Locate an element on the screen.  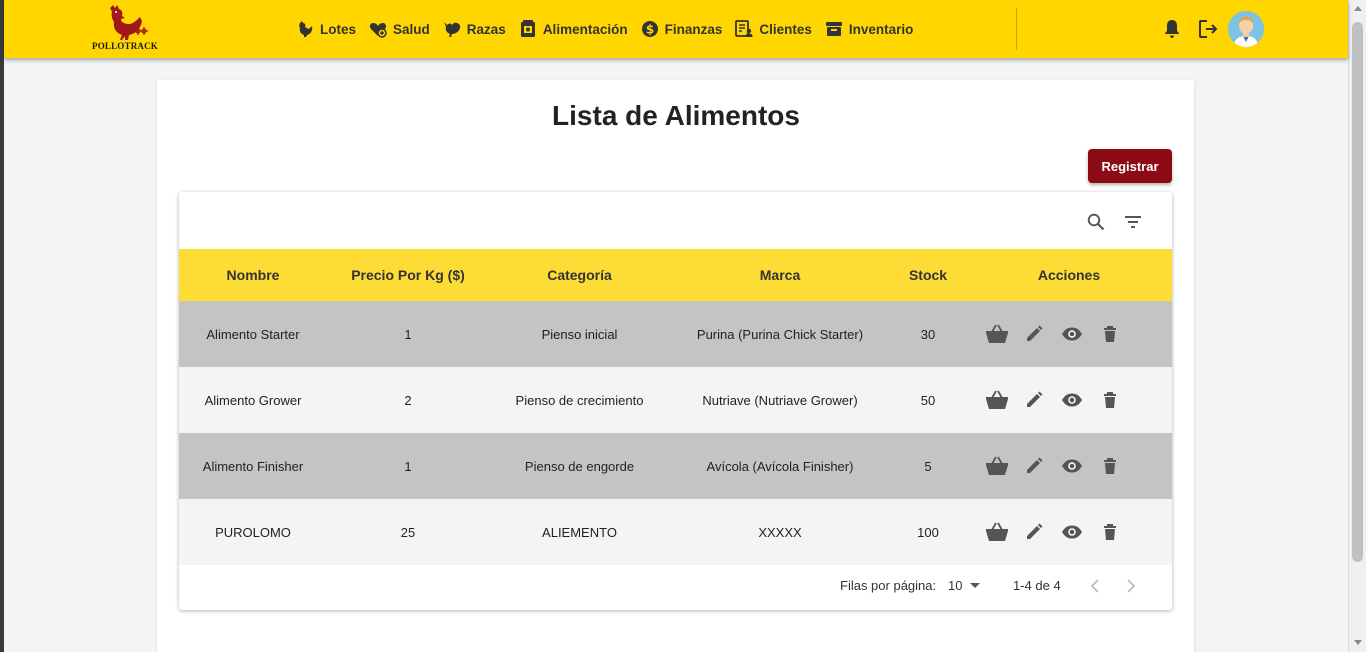
vertical-scrollbar is located at coordinates (1357, 326).